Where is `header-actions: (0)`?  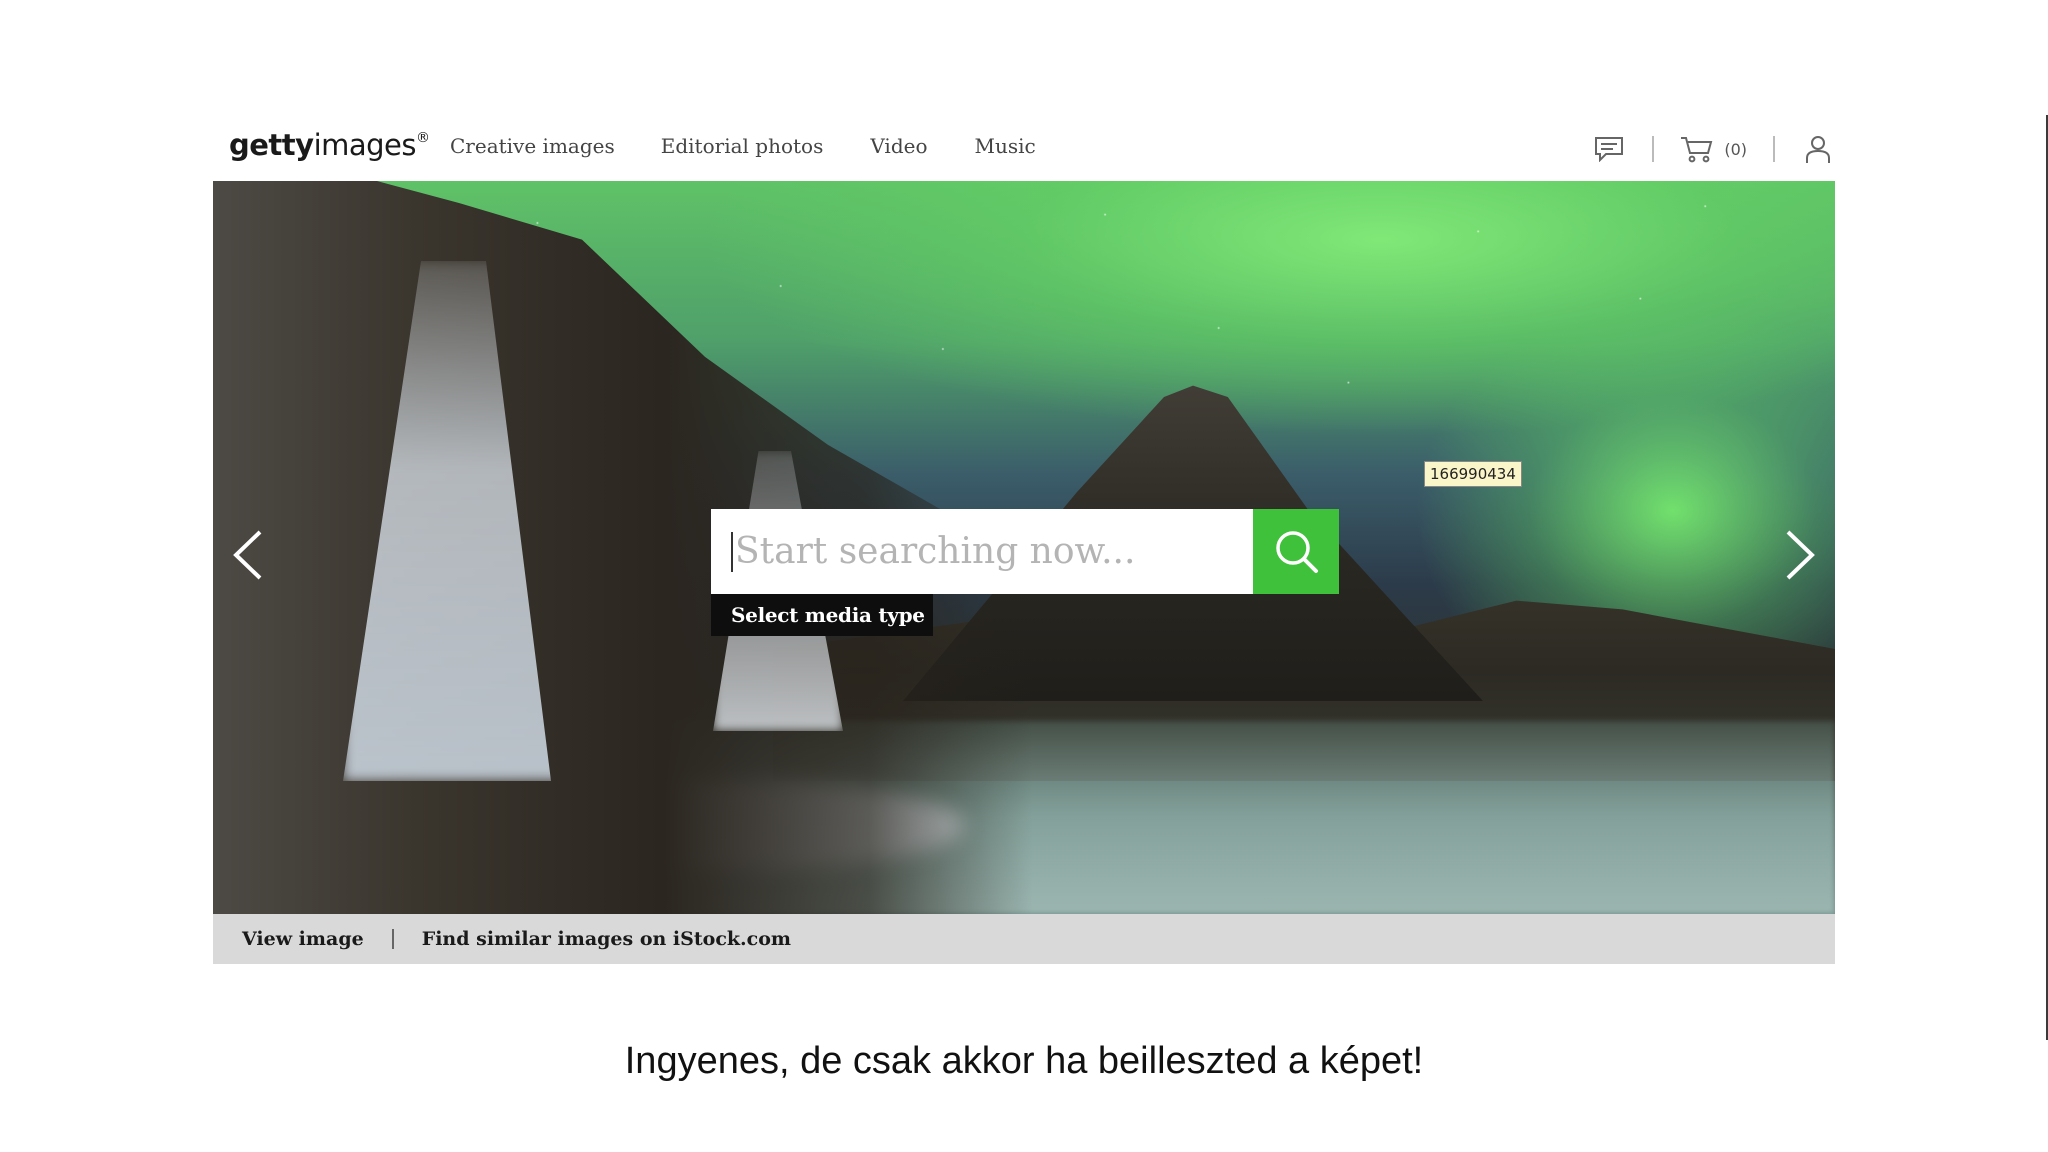
header-actions: (0) is located at coordinates (1713, 149).